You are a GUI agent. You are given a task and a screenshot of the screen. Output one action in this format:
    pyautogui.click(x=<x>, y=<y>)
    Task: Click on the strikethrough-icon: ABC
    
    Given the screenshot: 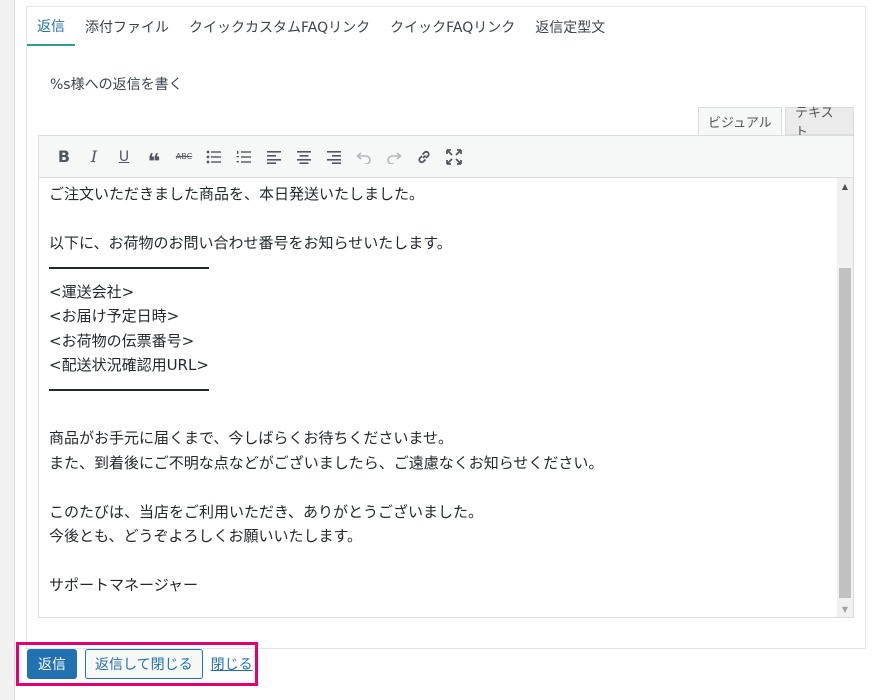 What is the action you would take?
    pyautogui.click(x=184, y=157)
    